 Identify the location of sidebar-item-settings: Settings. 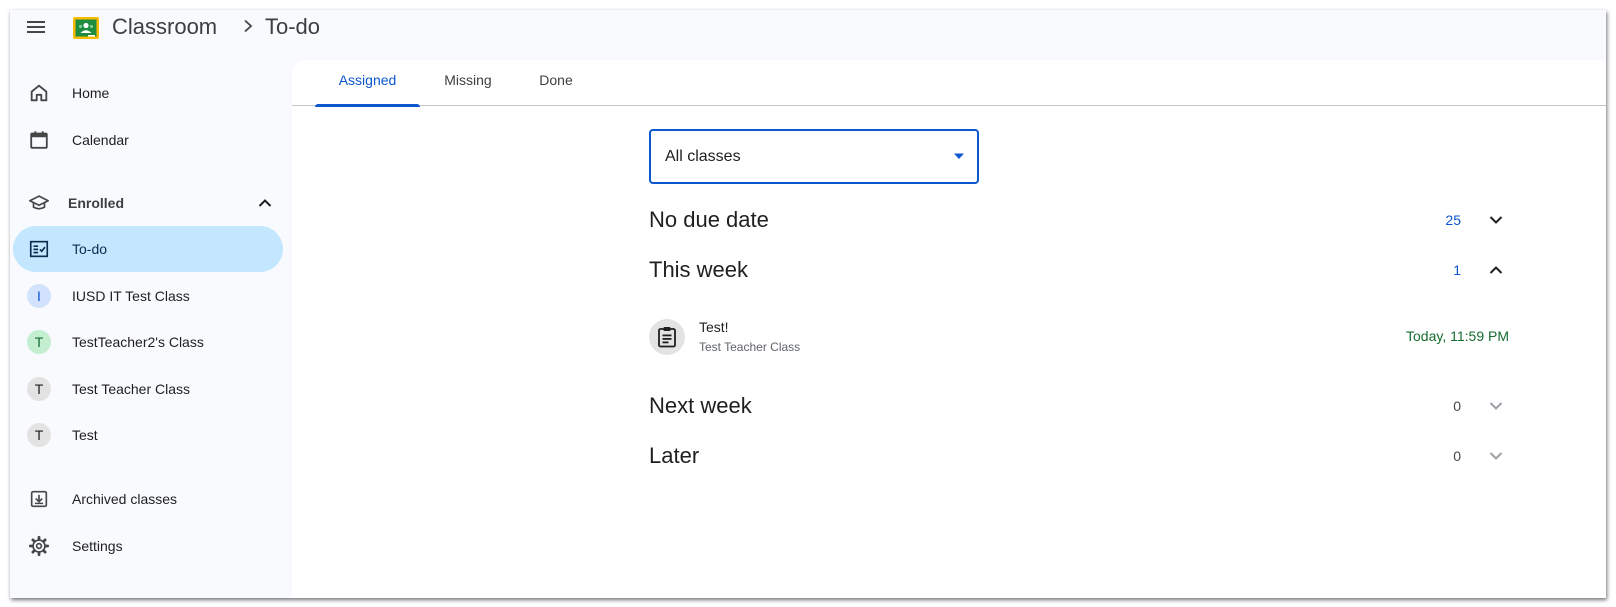
(148, 546).